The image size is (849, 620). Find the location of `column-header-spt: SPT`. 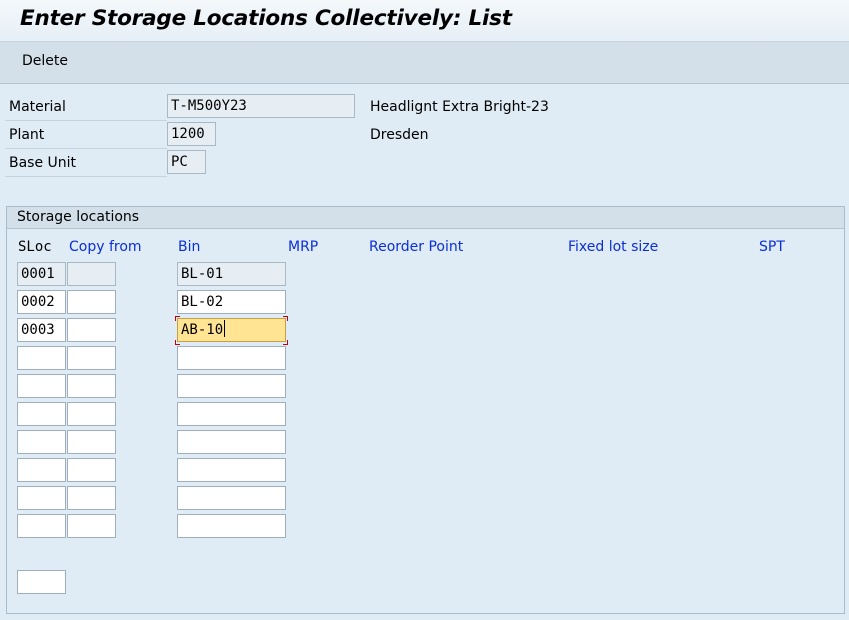

column-header-spt: SPT is located at coordinates (772, 247).